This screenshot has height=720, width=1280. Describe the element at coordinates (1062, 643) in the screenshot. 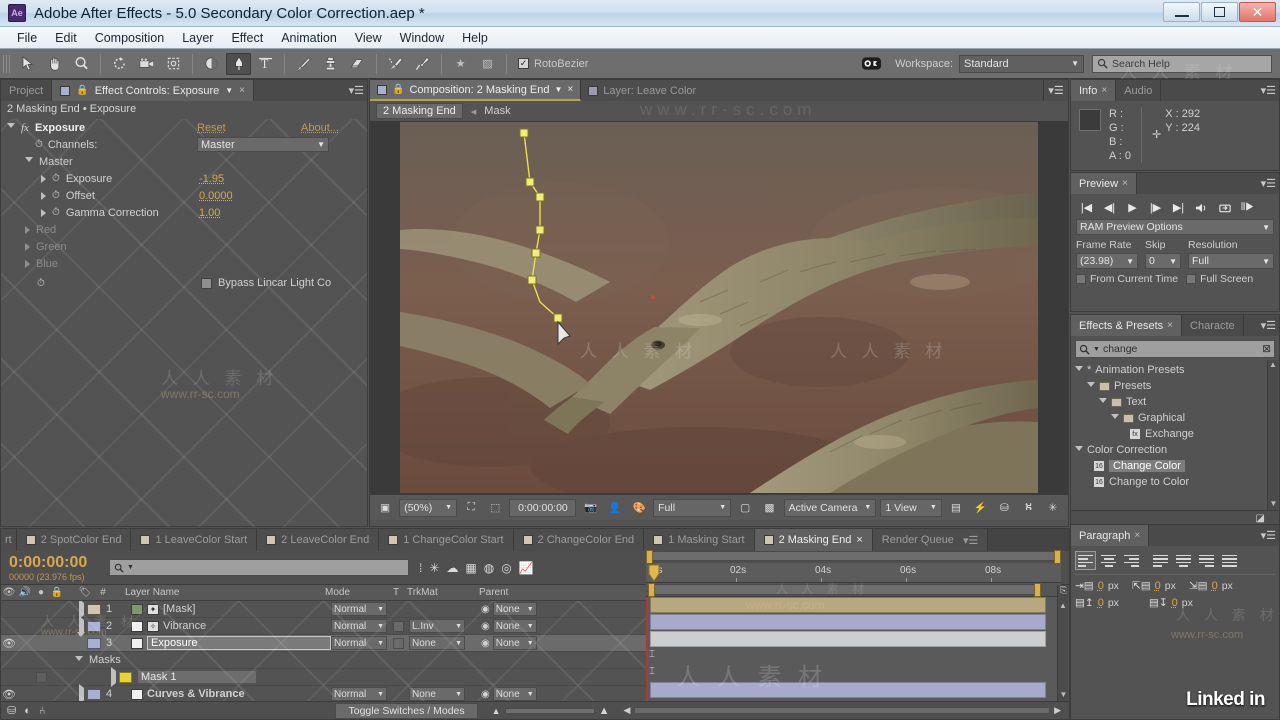

I see `timeline-vscrollbar: ▲ ▼ ⎘` at that location.